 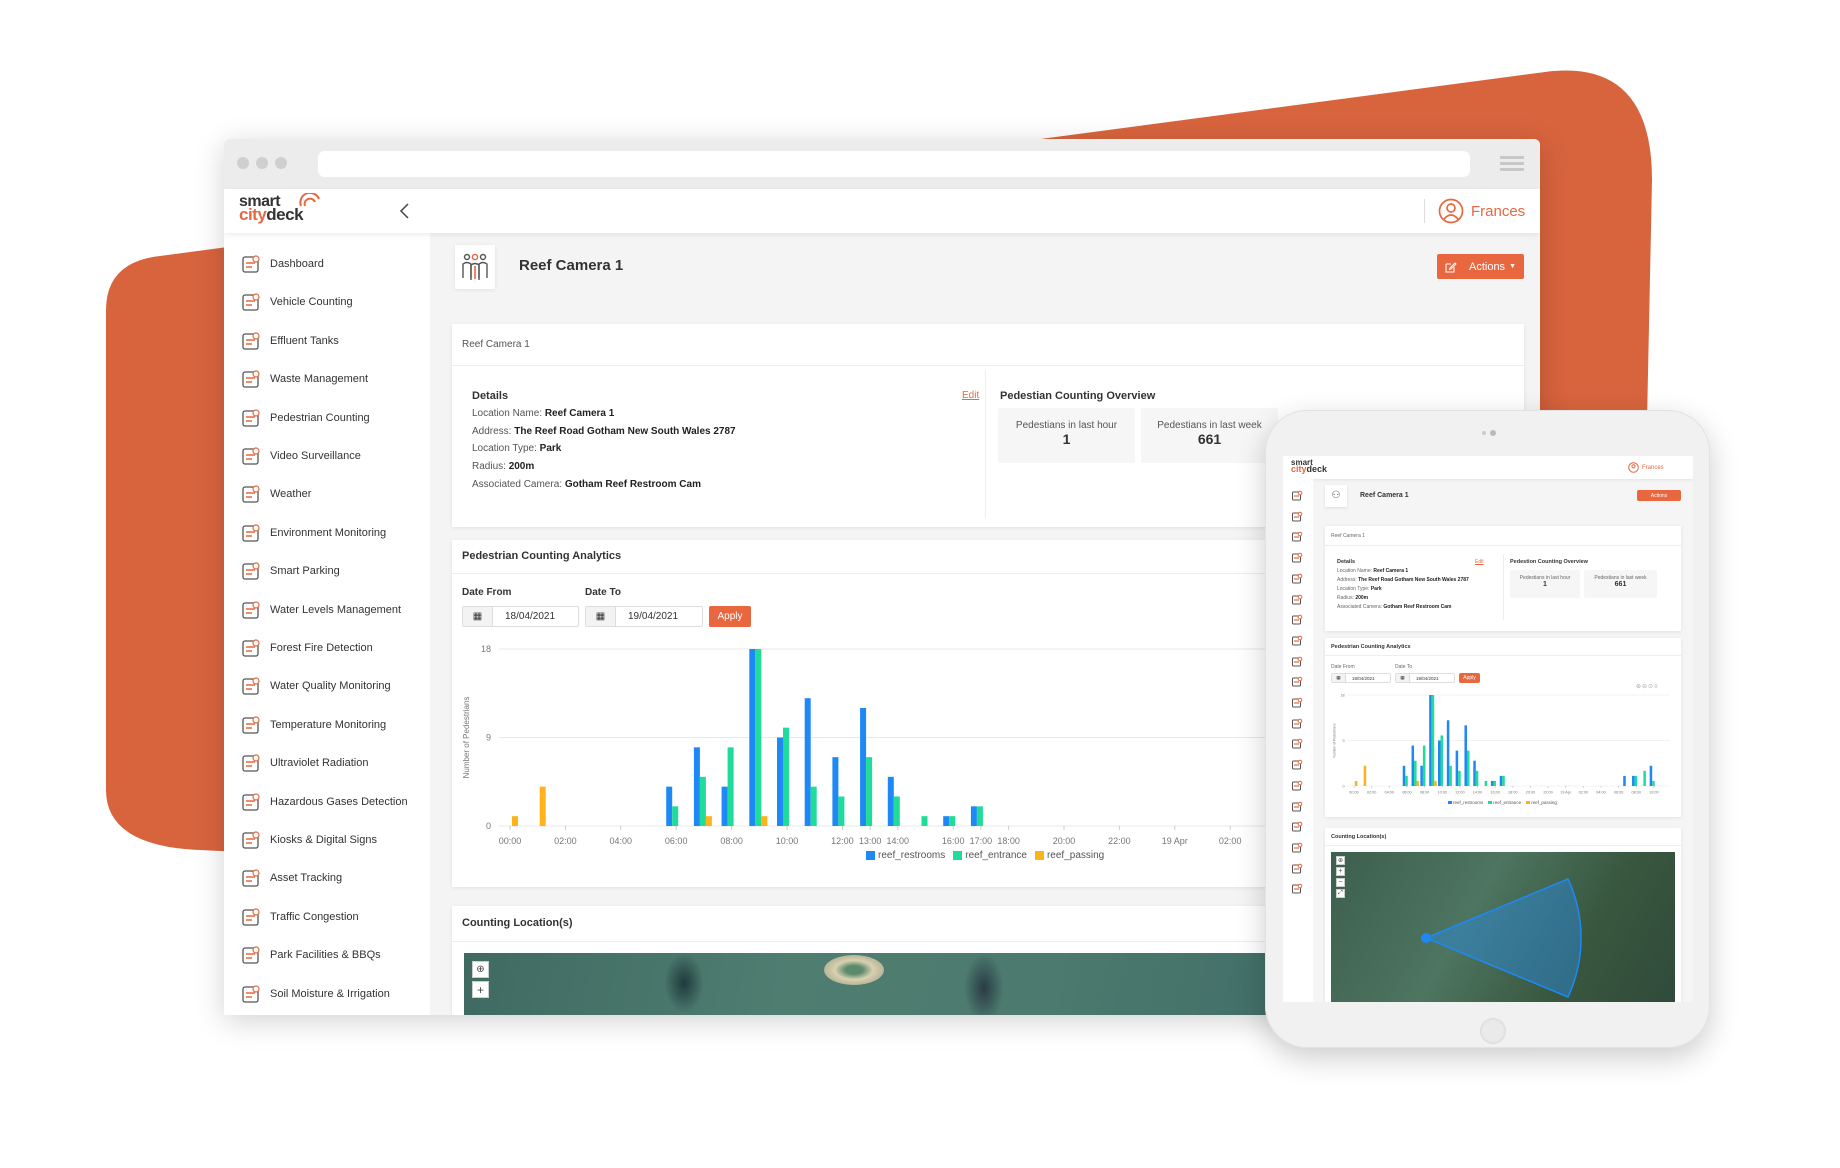 What do you see at coordinates (1493, 1031) in the screenshot?
I see `home-button` at bounding box center [1493, 1031].